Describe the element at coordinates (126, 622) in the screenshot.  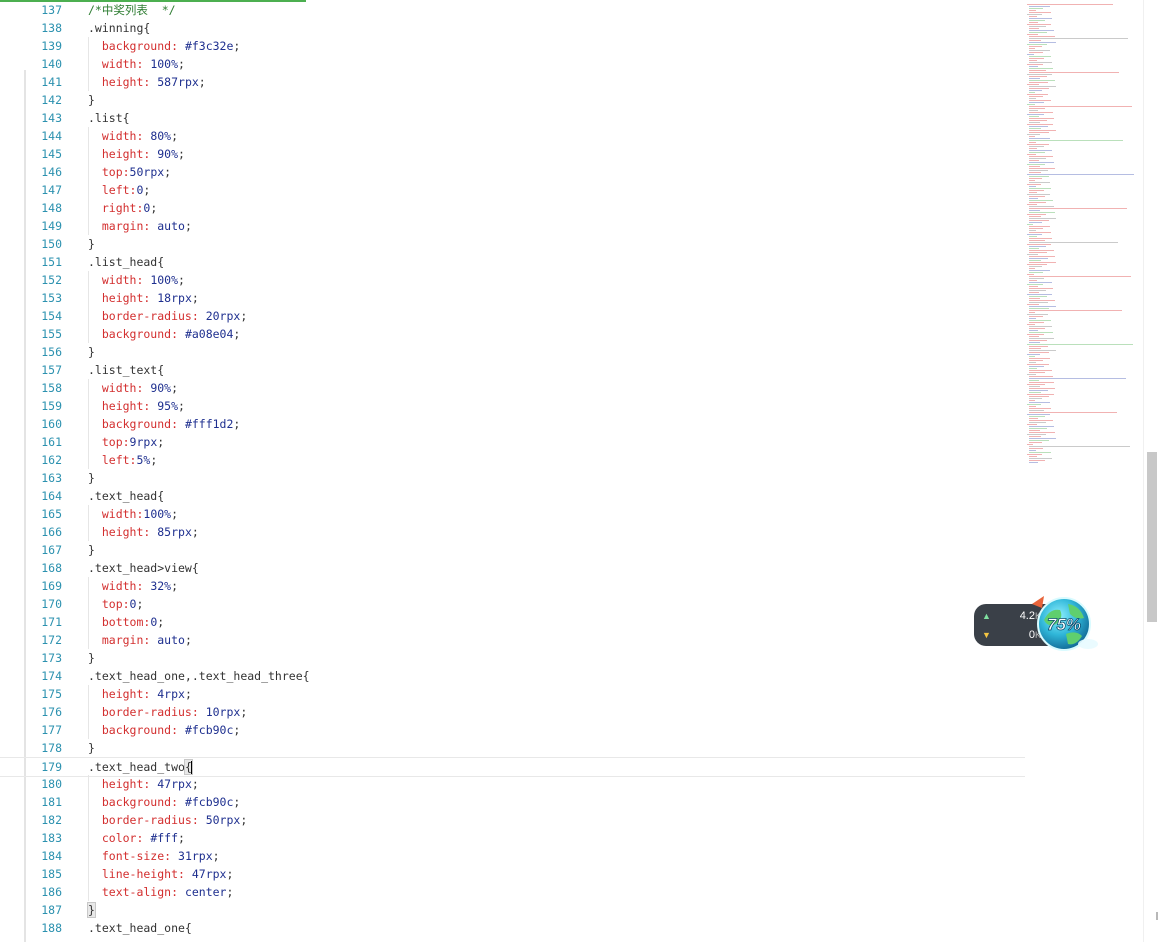
I see `code-text: bottom:0;` at that location.